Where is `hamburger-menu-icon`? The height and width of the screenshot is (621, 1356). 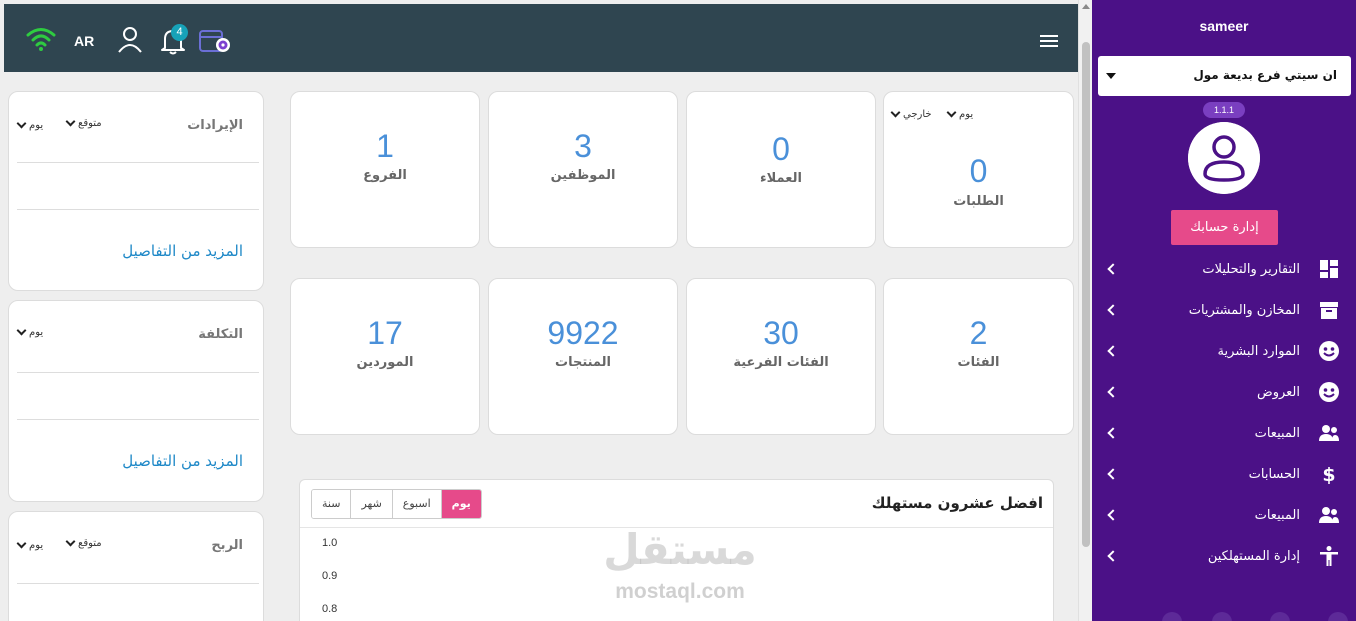
hamburger-menu-icon is located at coordinates (1049, 41).